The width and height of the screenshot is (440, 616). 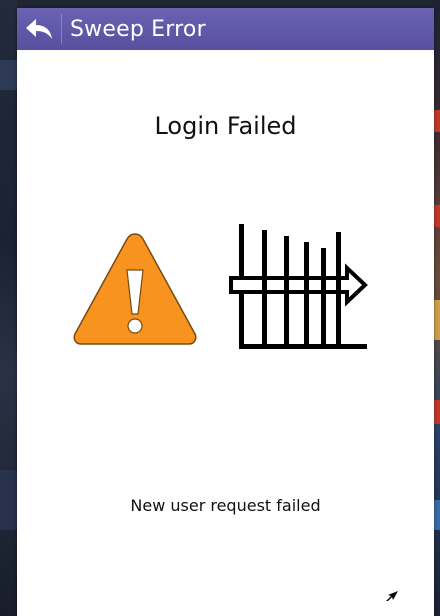 I want to click on sweep-fence-icon, so click(x=298, y=286).